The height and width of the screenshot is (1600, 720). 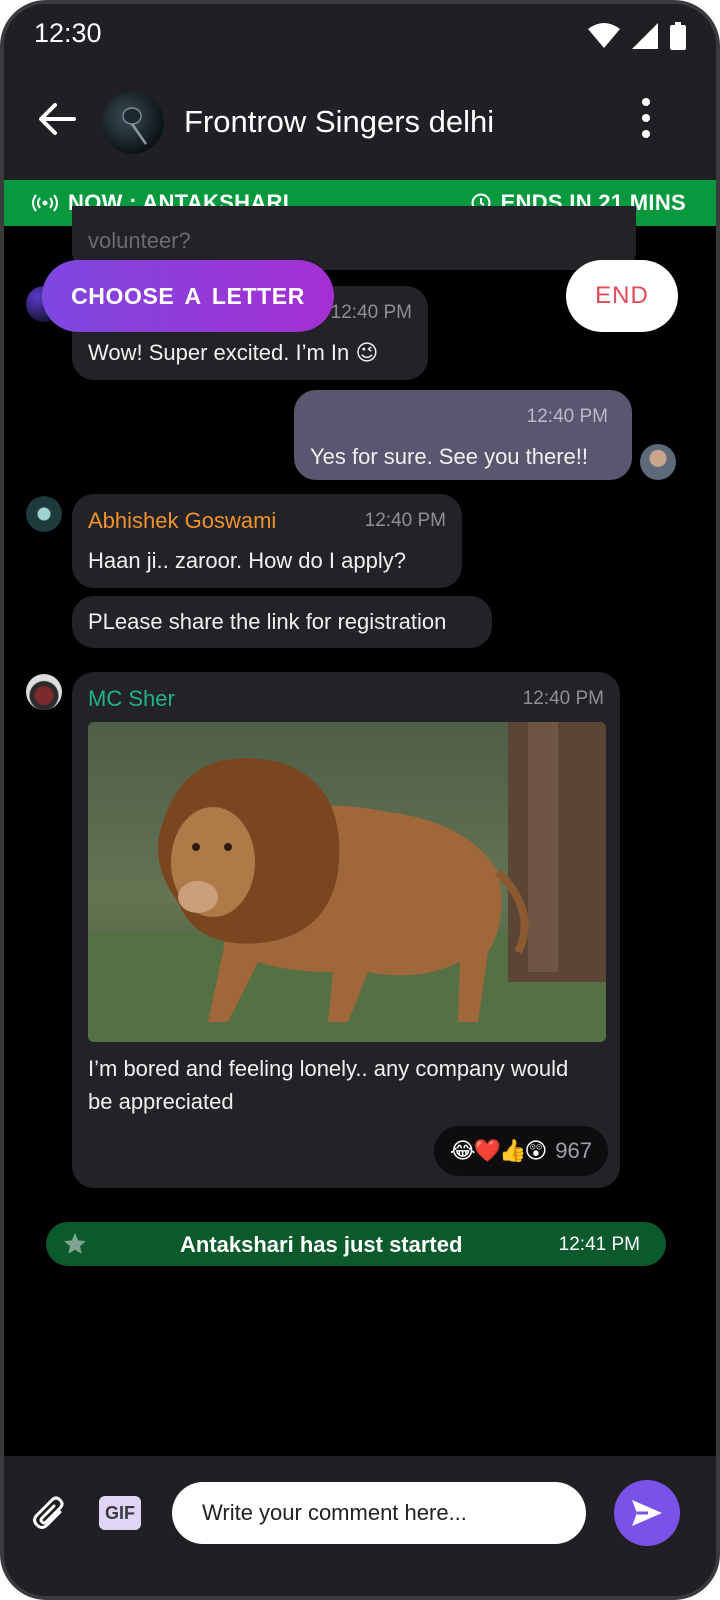 I want to click on message-text: volunteer?, so click(x=139, y=240).